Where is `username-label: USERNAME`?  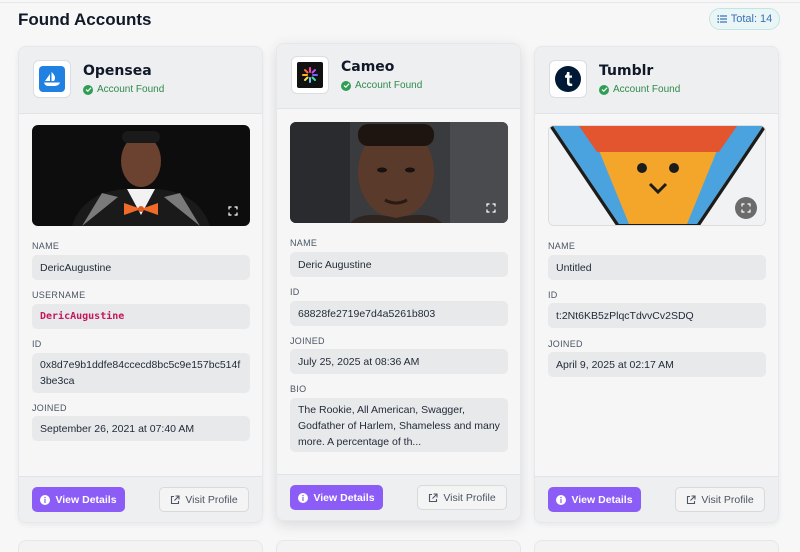 username-label: USERNAME is located at coordinates (59, 295).